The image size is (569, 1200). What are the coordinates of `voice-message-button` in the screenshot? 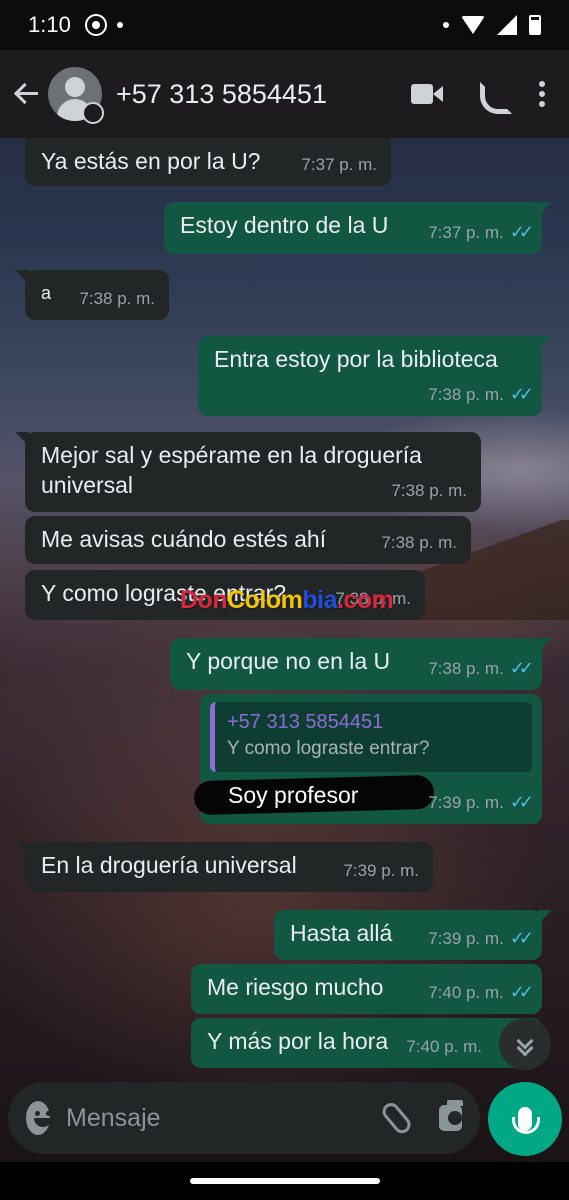 It's located at (525, 1119).